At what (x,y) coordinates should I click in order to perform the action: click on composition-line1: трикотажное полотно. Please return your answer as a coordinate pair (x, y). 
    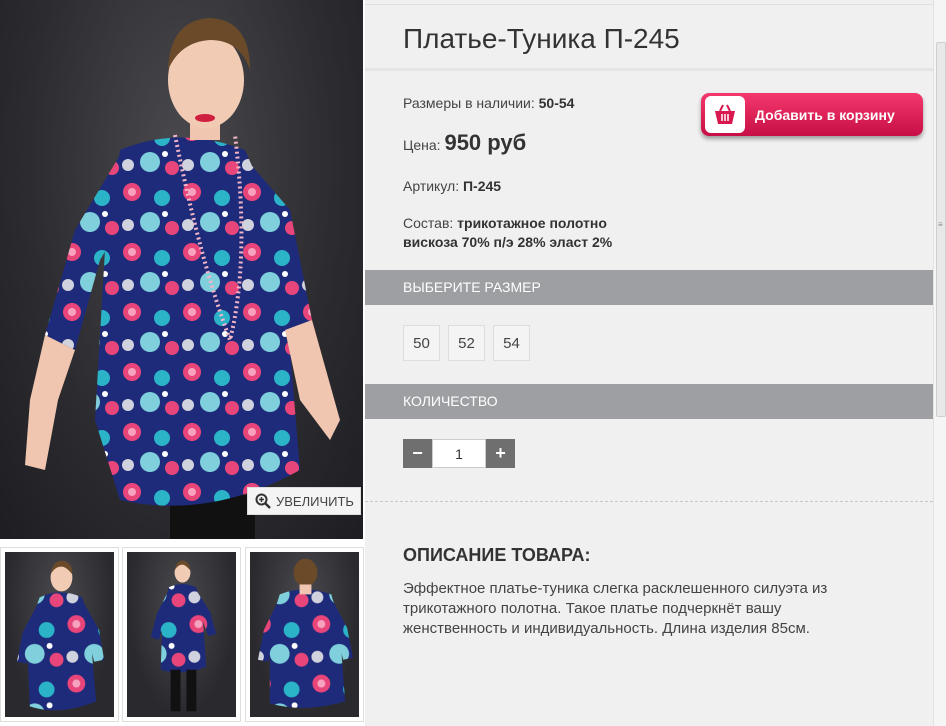
    Looking at the image, I should click on (532, 223).